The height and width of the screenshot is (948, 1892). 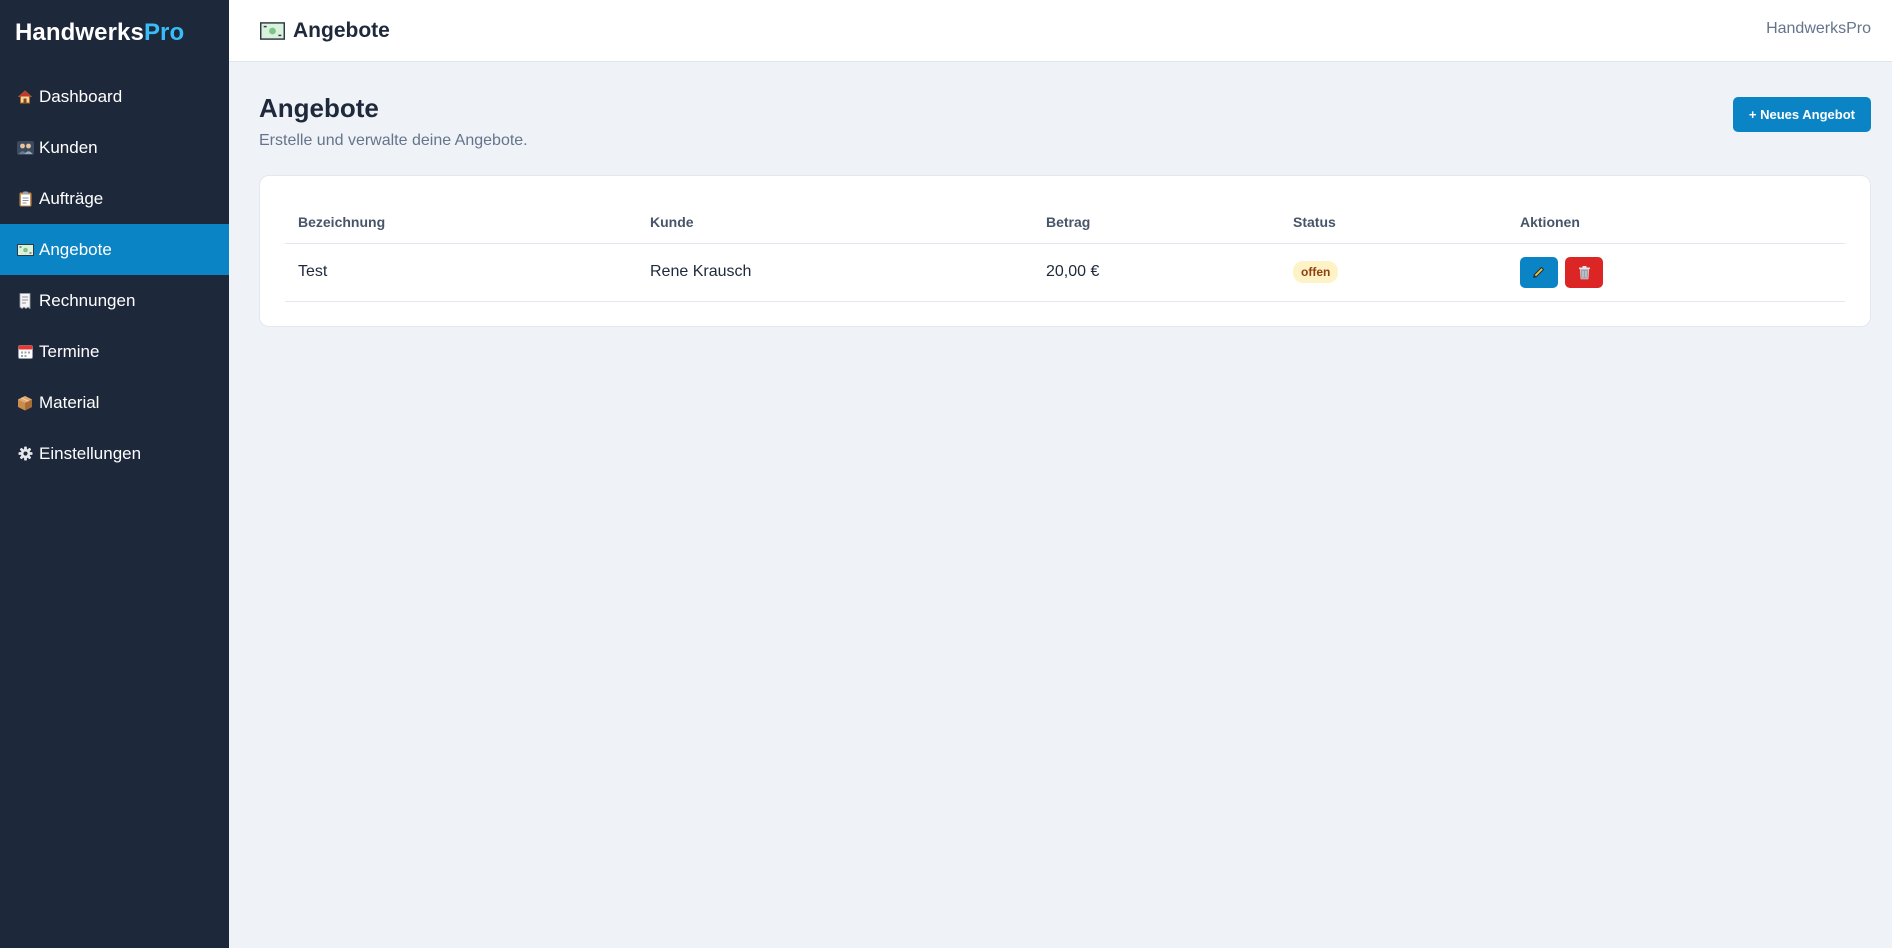 I want to click on sidebar-item-dashboard: Dashboard, so click(x=114, y=96).